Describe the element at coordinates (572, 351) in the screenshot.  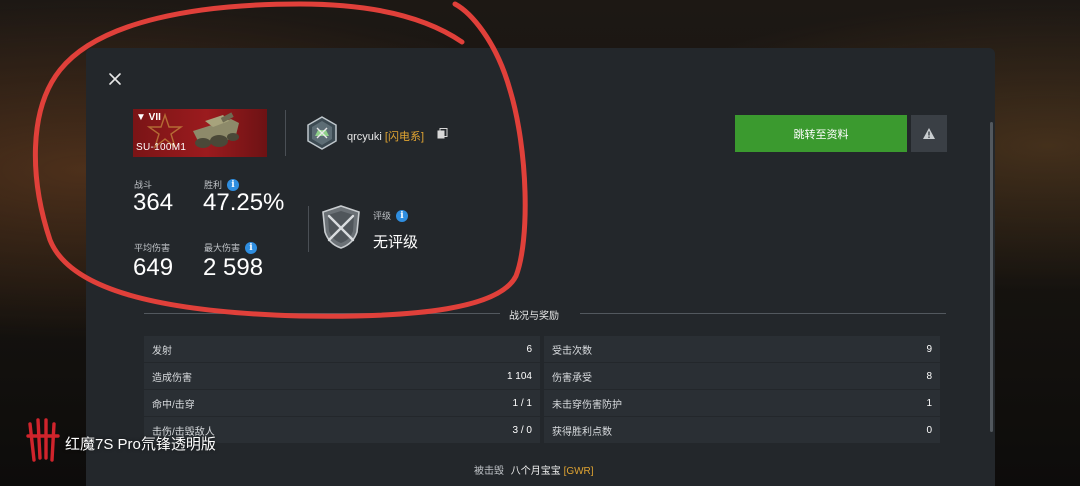
I see `row-label: 受击次数` at that location.